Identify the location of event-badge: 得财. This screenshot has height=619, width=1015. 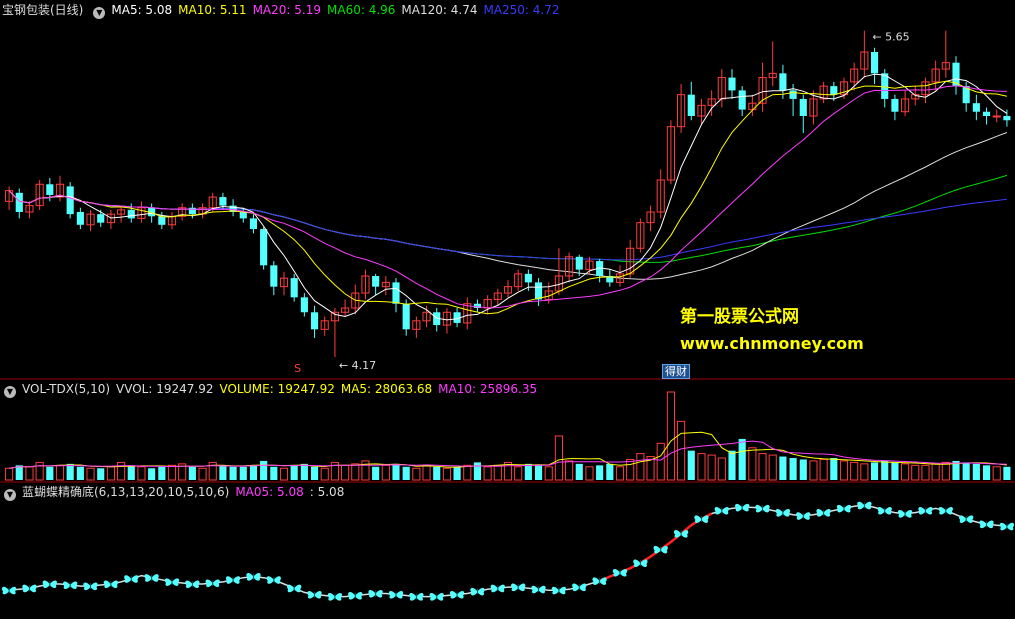
(676, 371).